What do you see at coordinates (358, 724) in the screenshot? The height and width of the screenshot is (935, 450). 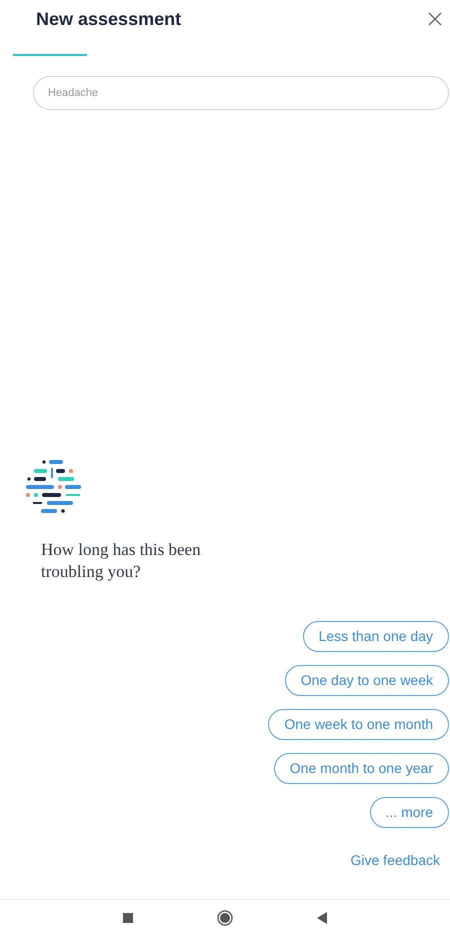 I see `answer-option: One week to one month` at bounding box center [358, 724].